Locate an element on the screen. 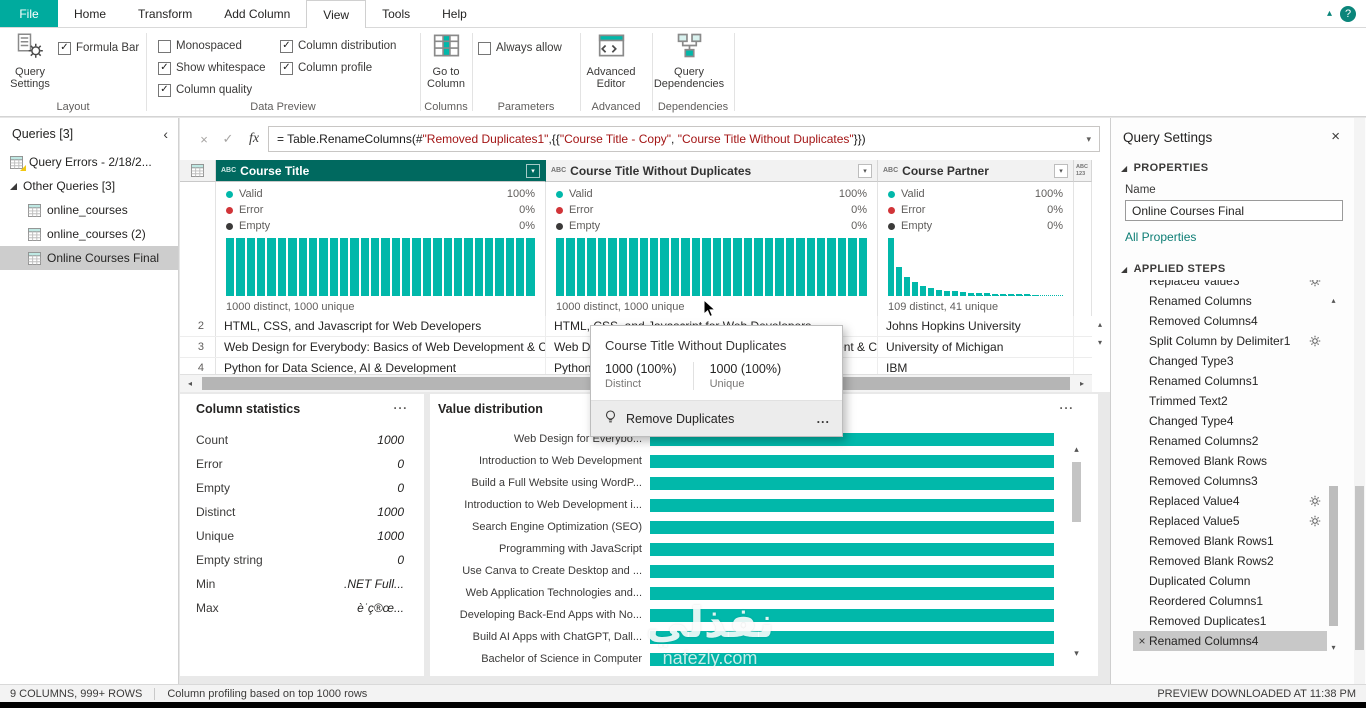 The width and height of the screenshot is (1366, 708). advanced-editor-button: Advanced Editor is located at coordinates (611, 69).